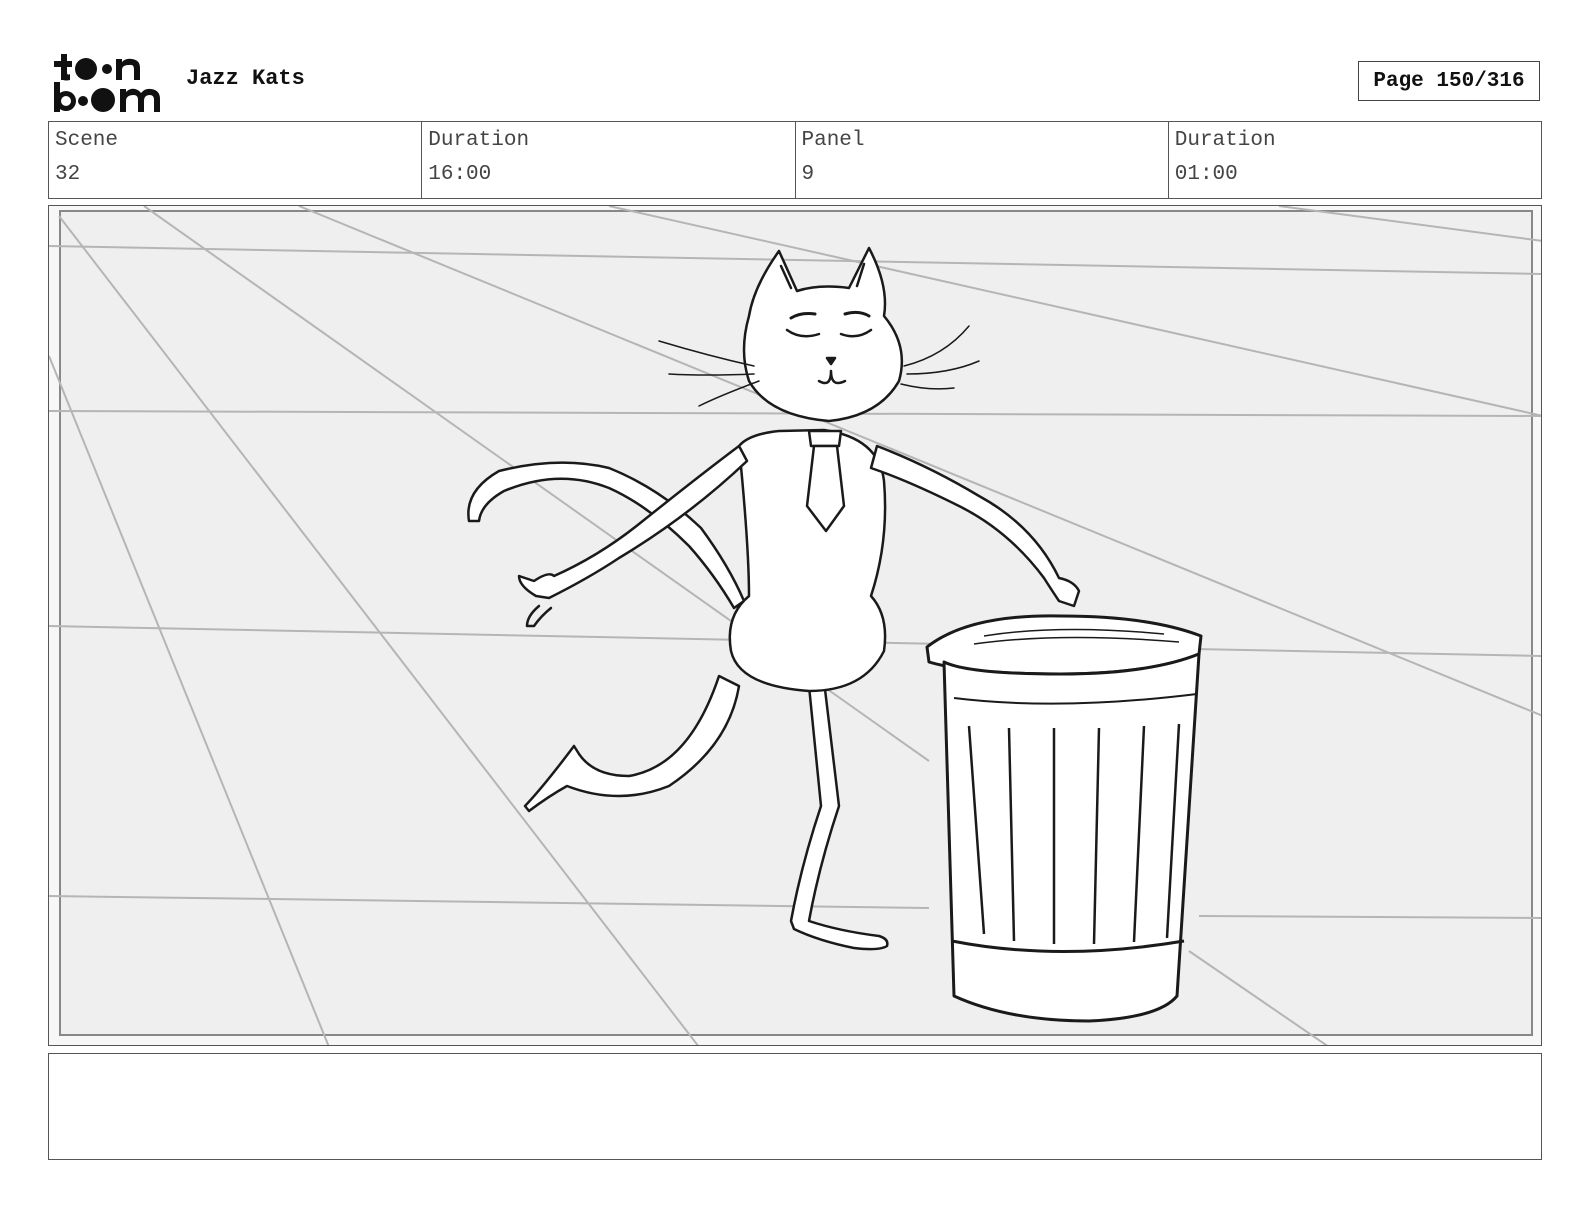 The width and height of the screenshot is (1584, 1224). Describe the element at coordinates (1355, 160) in the screenshot. I see `panel-duration-cell: Duration 01:00` at that location.